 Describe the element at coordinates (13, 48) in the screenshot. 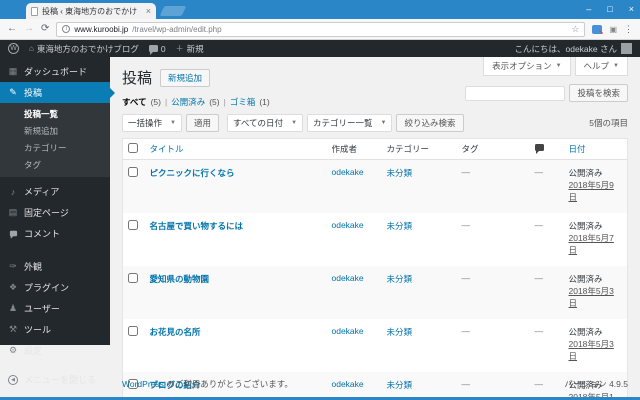

I see `wordpress-logo-icon: W` at that location.